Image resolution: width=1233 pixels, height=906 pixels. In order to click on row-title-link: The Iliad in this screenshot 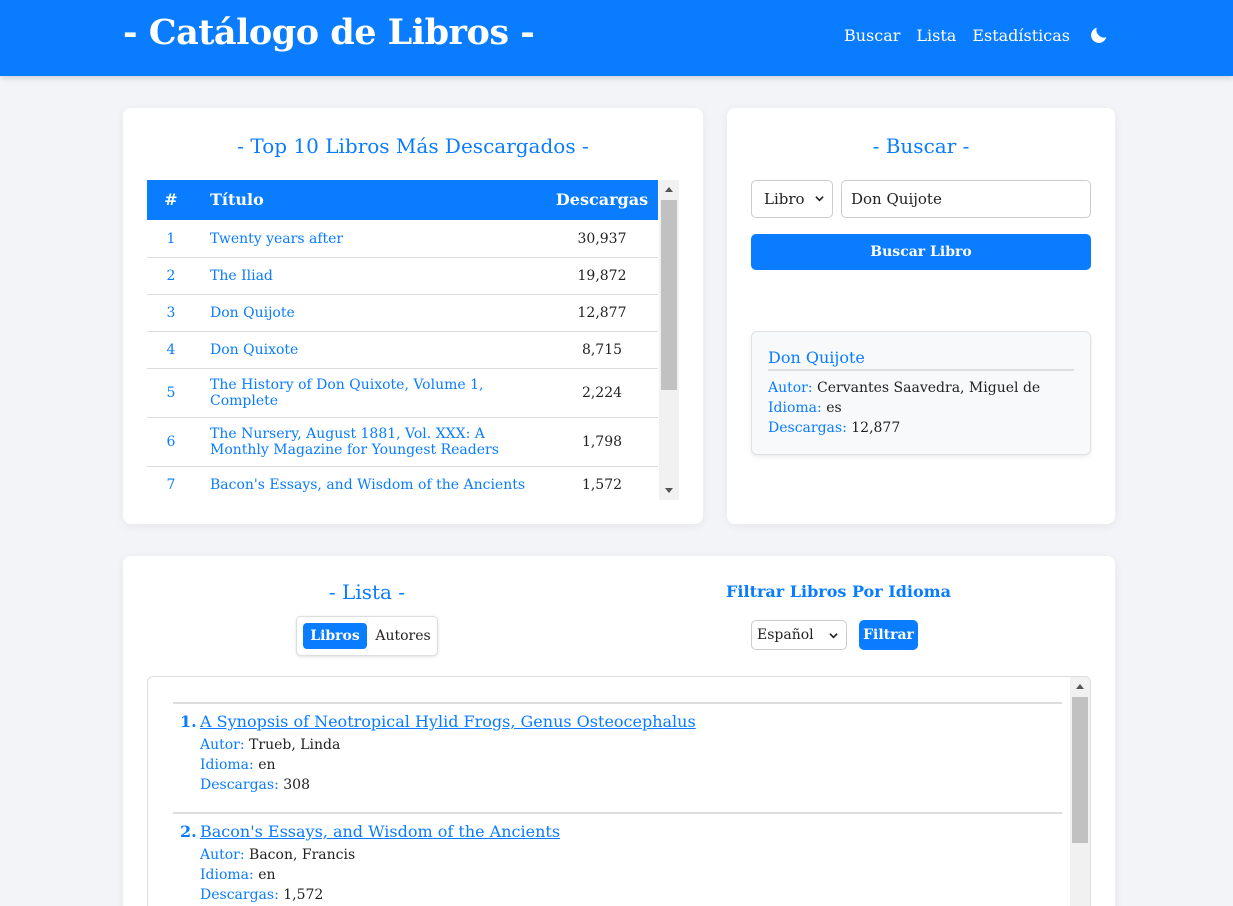, I will do `click(375, 276)`.